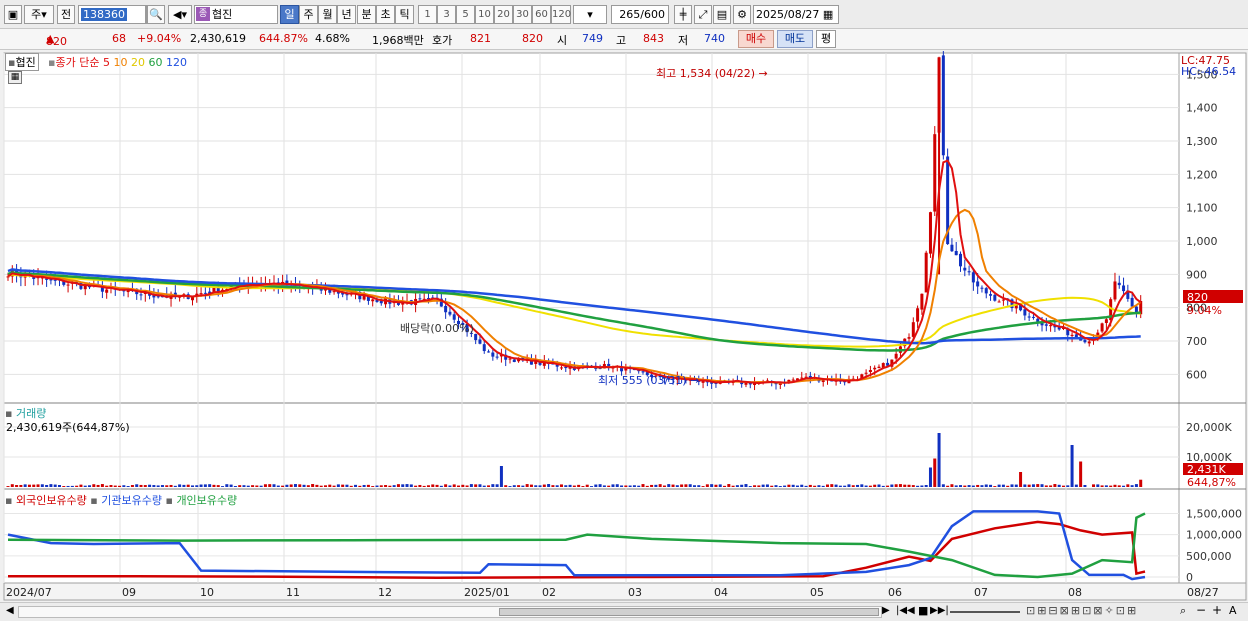 The height and width of the screenshot is (621, 1248). Describe the element at coordinates (1196, 341) in the screenshot. I see `y-tick-label: 700` at that location.